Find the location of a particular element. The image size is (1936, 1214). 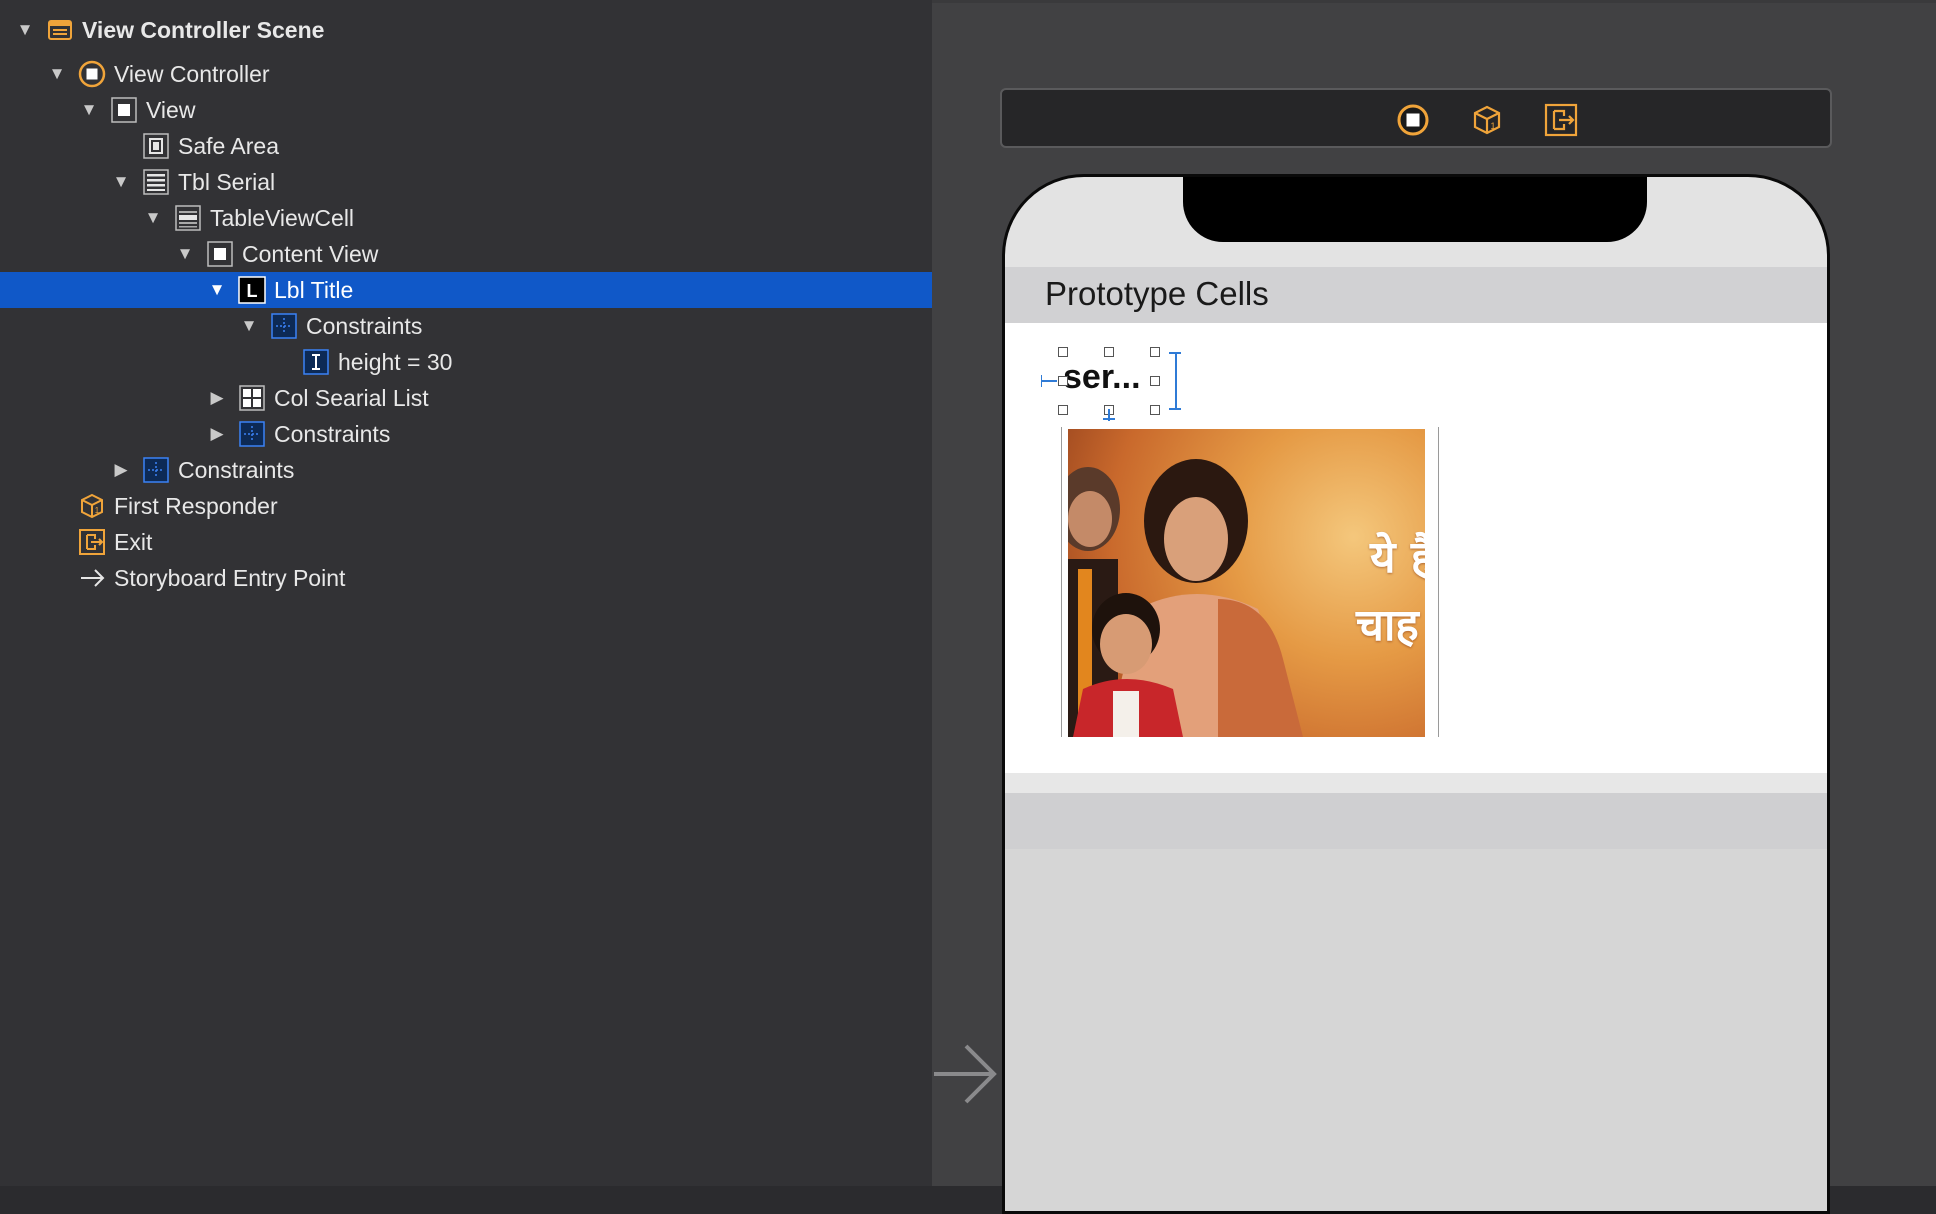

outline-row-label: Tbl Serial is located at coordinates (227, 182).